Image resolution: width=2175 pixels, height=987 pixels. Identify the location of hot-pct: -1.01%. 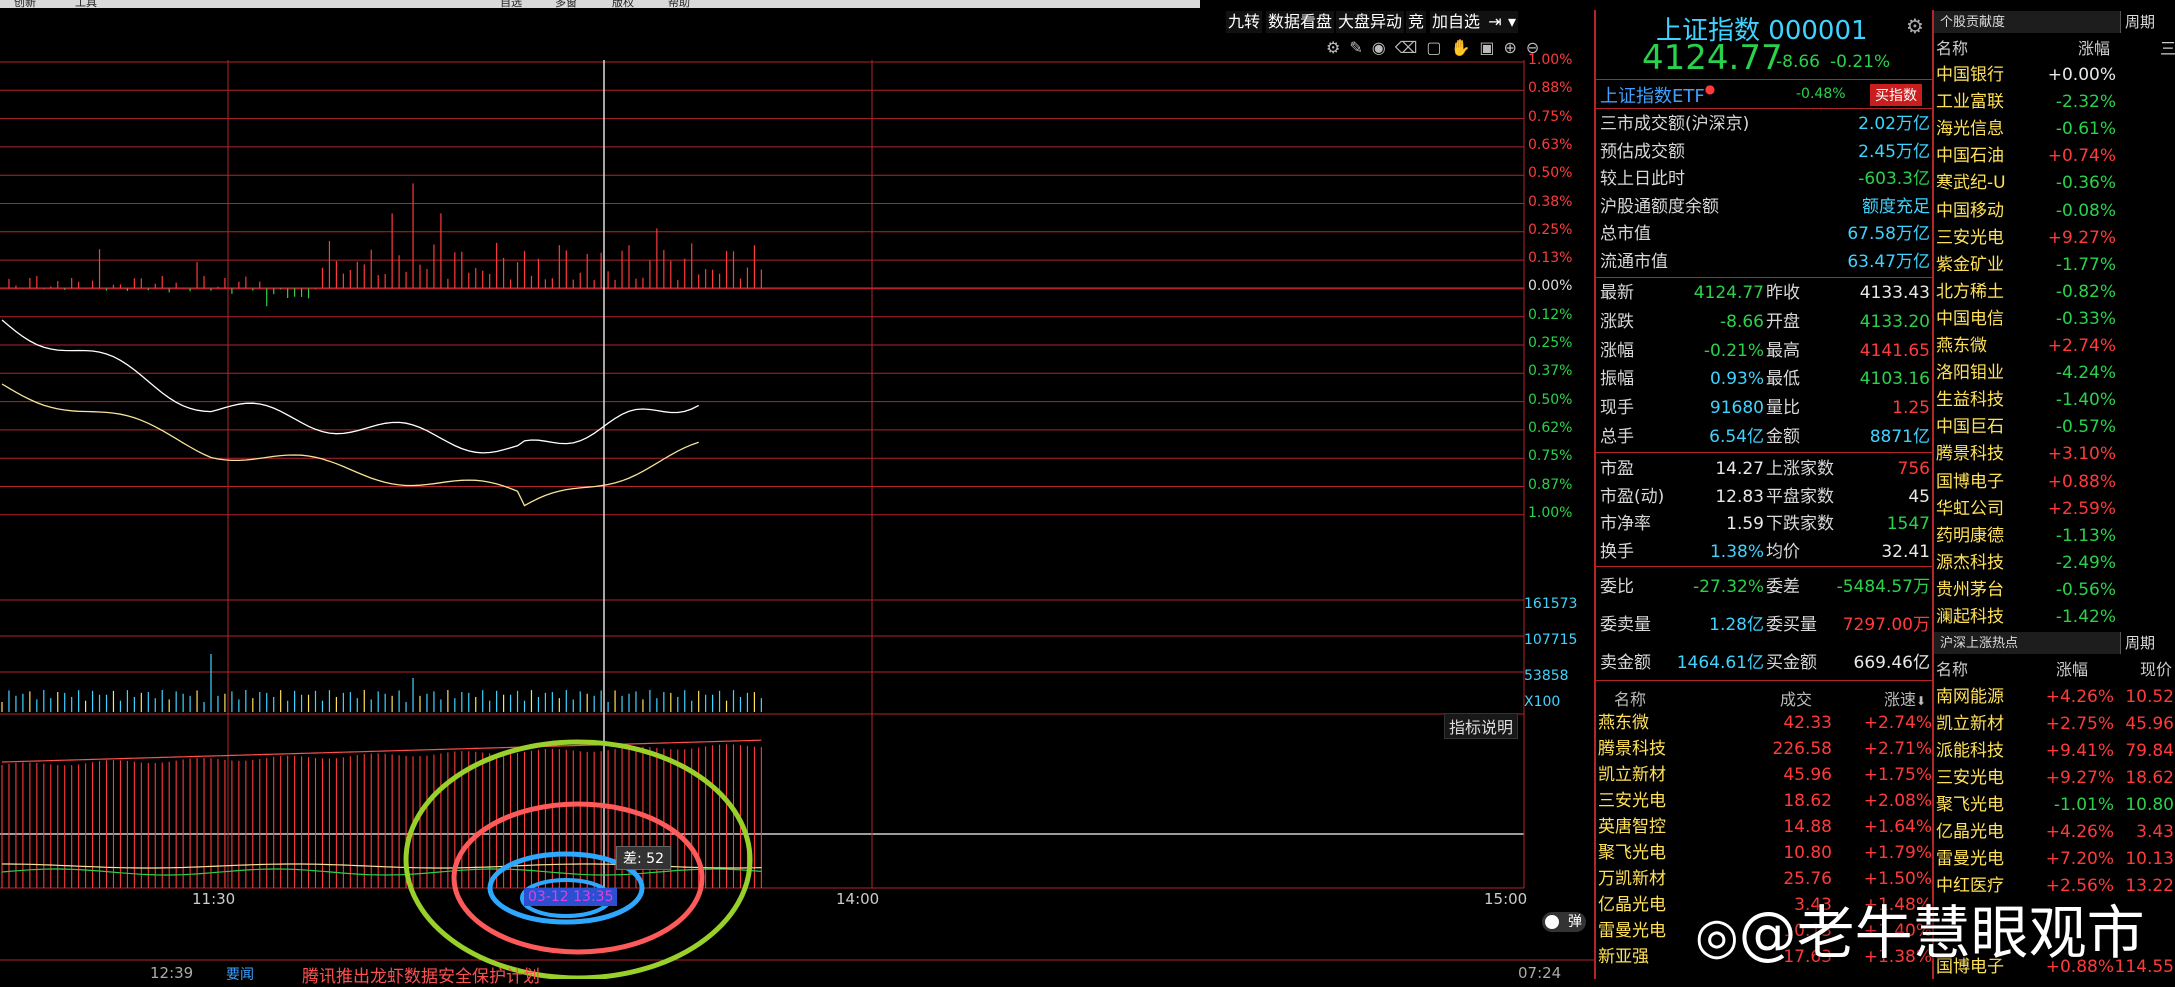
(2083, 805).